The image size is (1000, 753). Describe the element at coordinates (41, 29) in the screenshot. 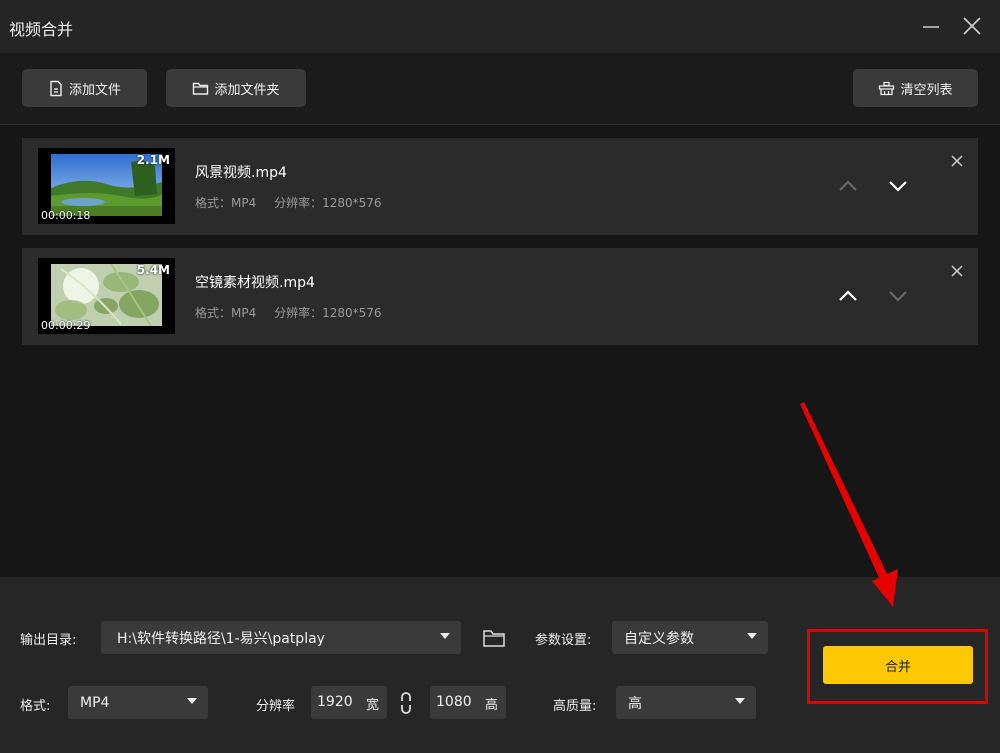

I see `window-title: 视频合并` at that location.